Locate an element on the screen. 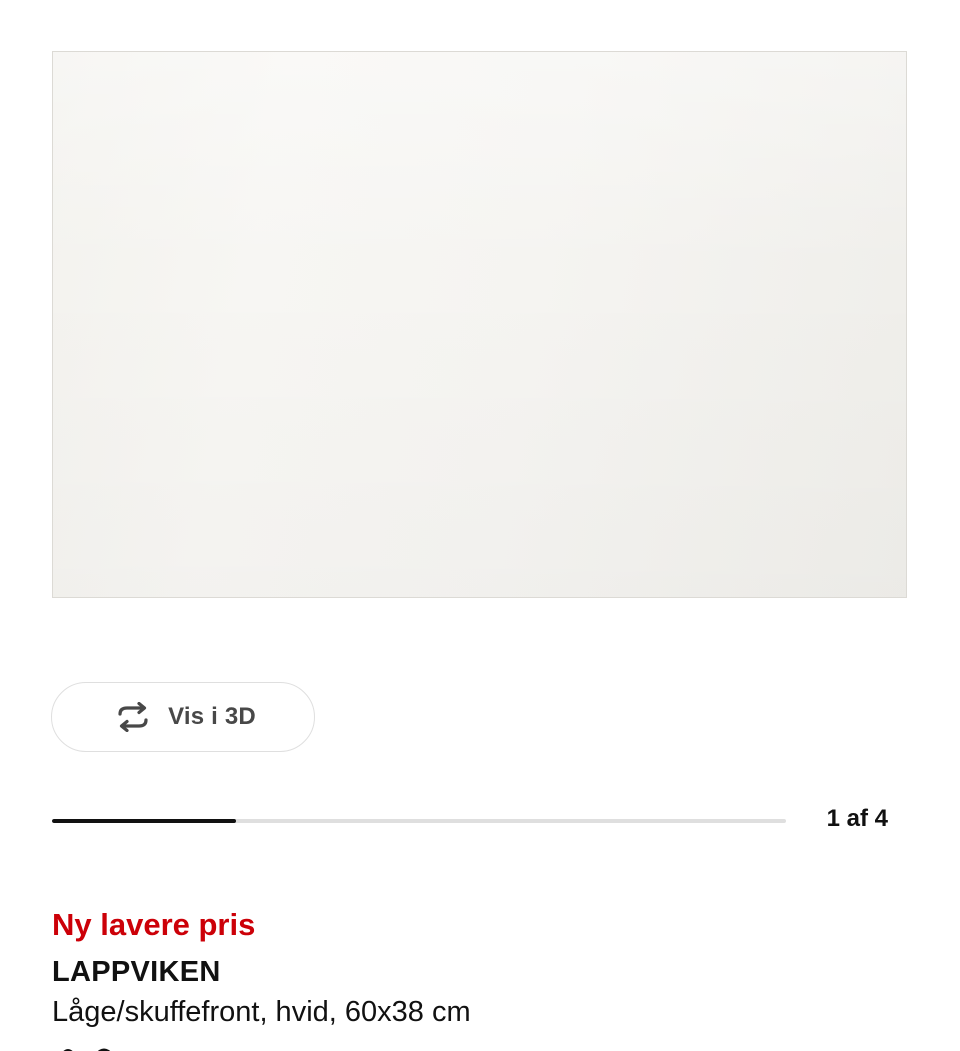 This screenshot has height=1051, width=960. product-description: Låge/skuffefront, hvid, 60x38 cm is located at coordinates (261, 1012).